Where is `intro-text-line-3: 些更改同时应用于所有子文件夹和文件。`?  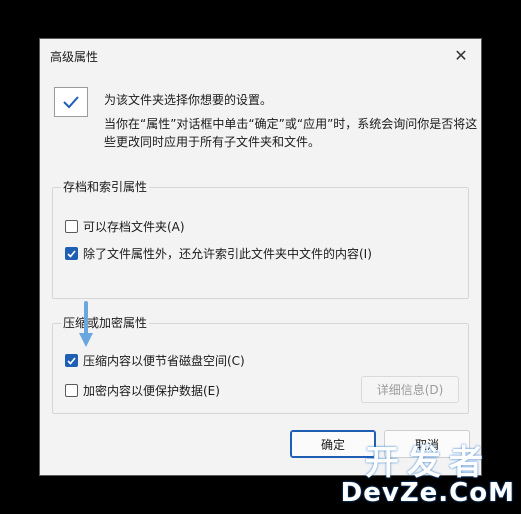 intro-text-line-3: 些更改同时应用于所有子文件夹和文件。 is located at coordinates (212, 142).